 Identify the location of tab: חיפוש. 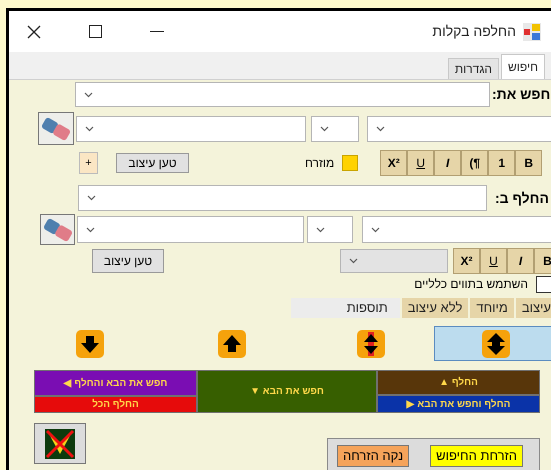
(523, 66).